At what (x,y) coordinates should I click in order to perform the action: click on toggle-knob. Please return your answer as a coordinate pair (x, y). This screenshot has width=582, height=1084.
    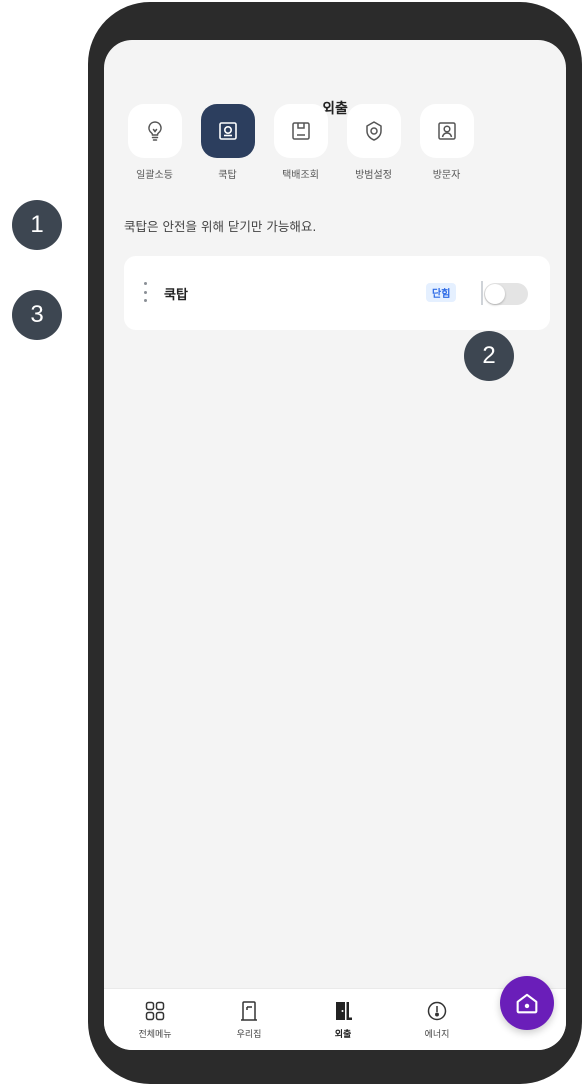
    Looking at the image, I should click on (495, 294).